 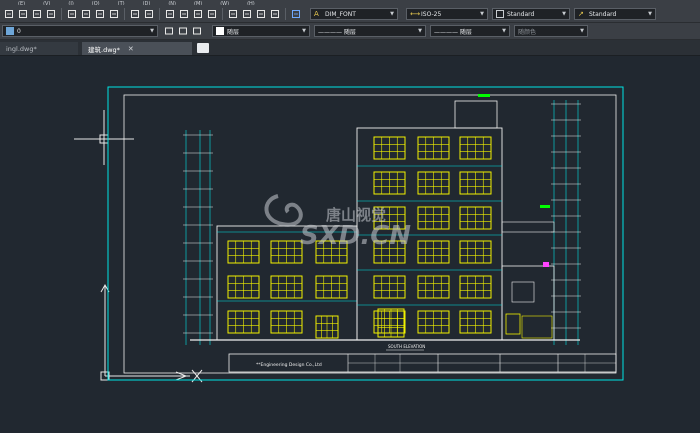 I want to click on plotstyle-value: 随颜色, so click(x=527, y=32).